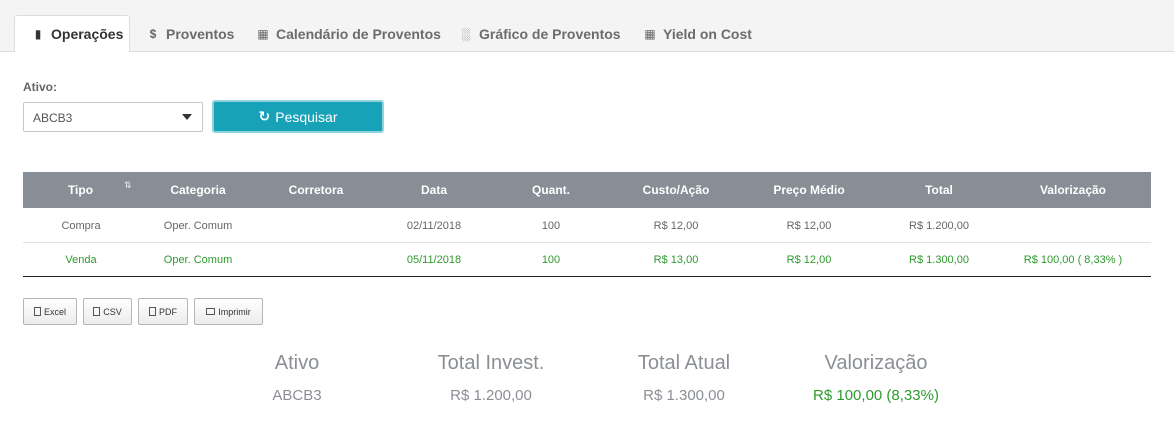 Image resolution: width=1174 pixels, height=441 pixels. I want to click on pdf-button: PDF, so click(163, 311).